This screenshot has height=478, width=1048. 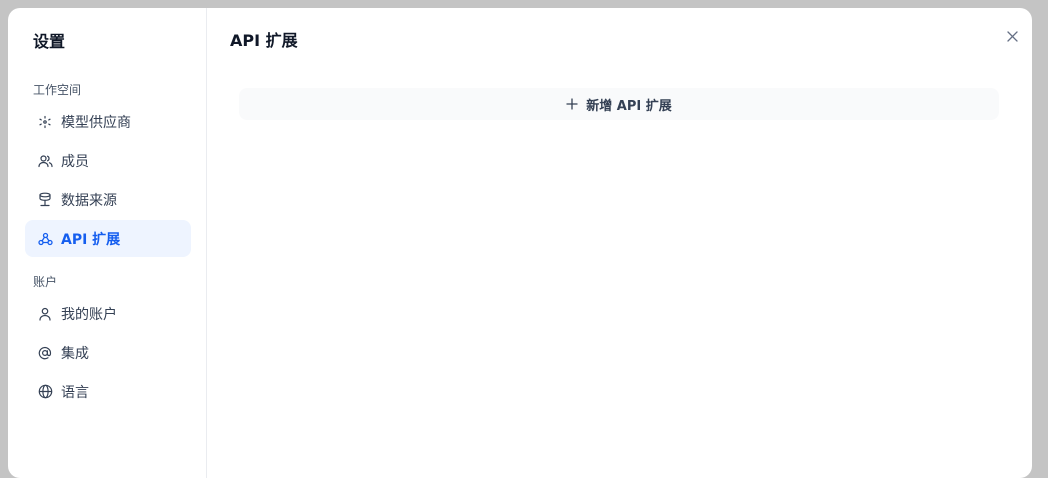 What do you see at coordinates (45, 282) in the screenshot?
I see `group-label-account: 账户` at bounding box center [45, 282].